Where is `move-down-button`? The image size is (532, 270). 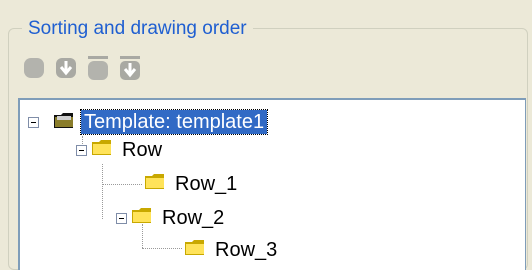
move-down-button is located at coordinates (66, 68).